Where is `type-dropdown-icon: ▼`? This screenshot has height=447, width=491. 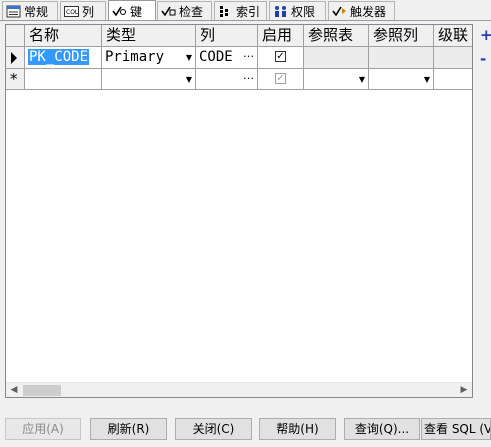
type-dropdown-icon: ▼ is located at coordinates (189, 58).